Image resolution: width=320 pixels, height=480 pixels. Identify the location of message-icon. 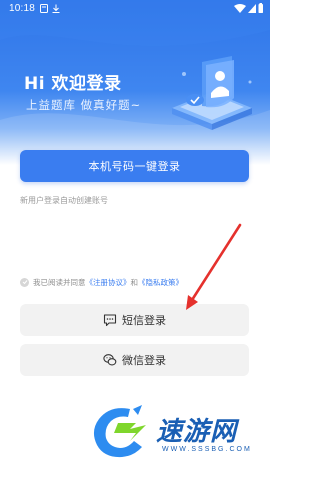
(110, 320).